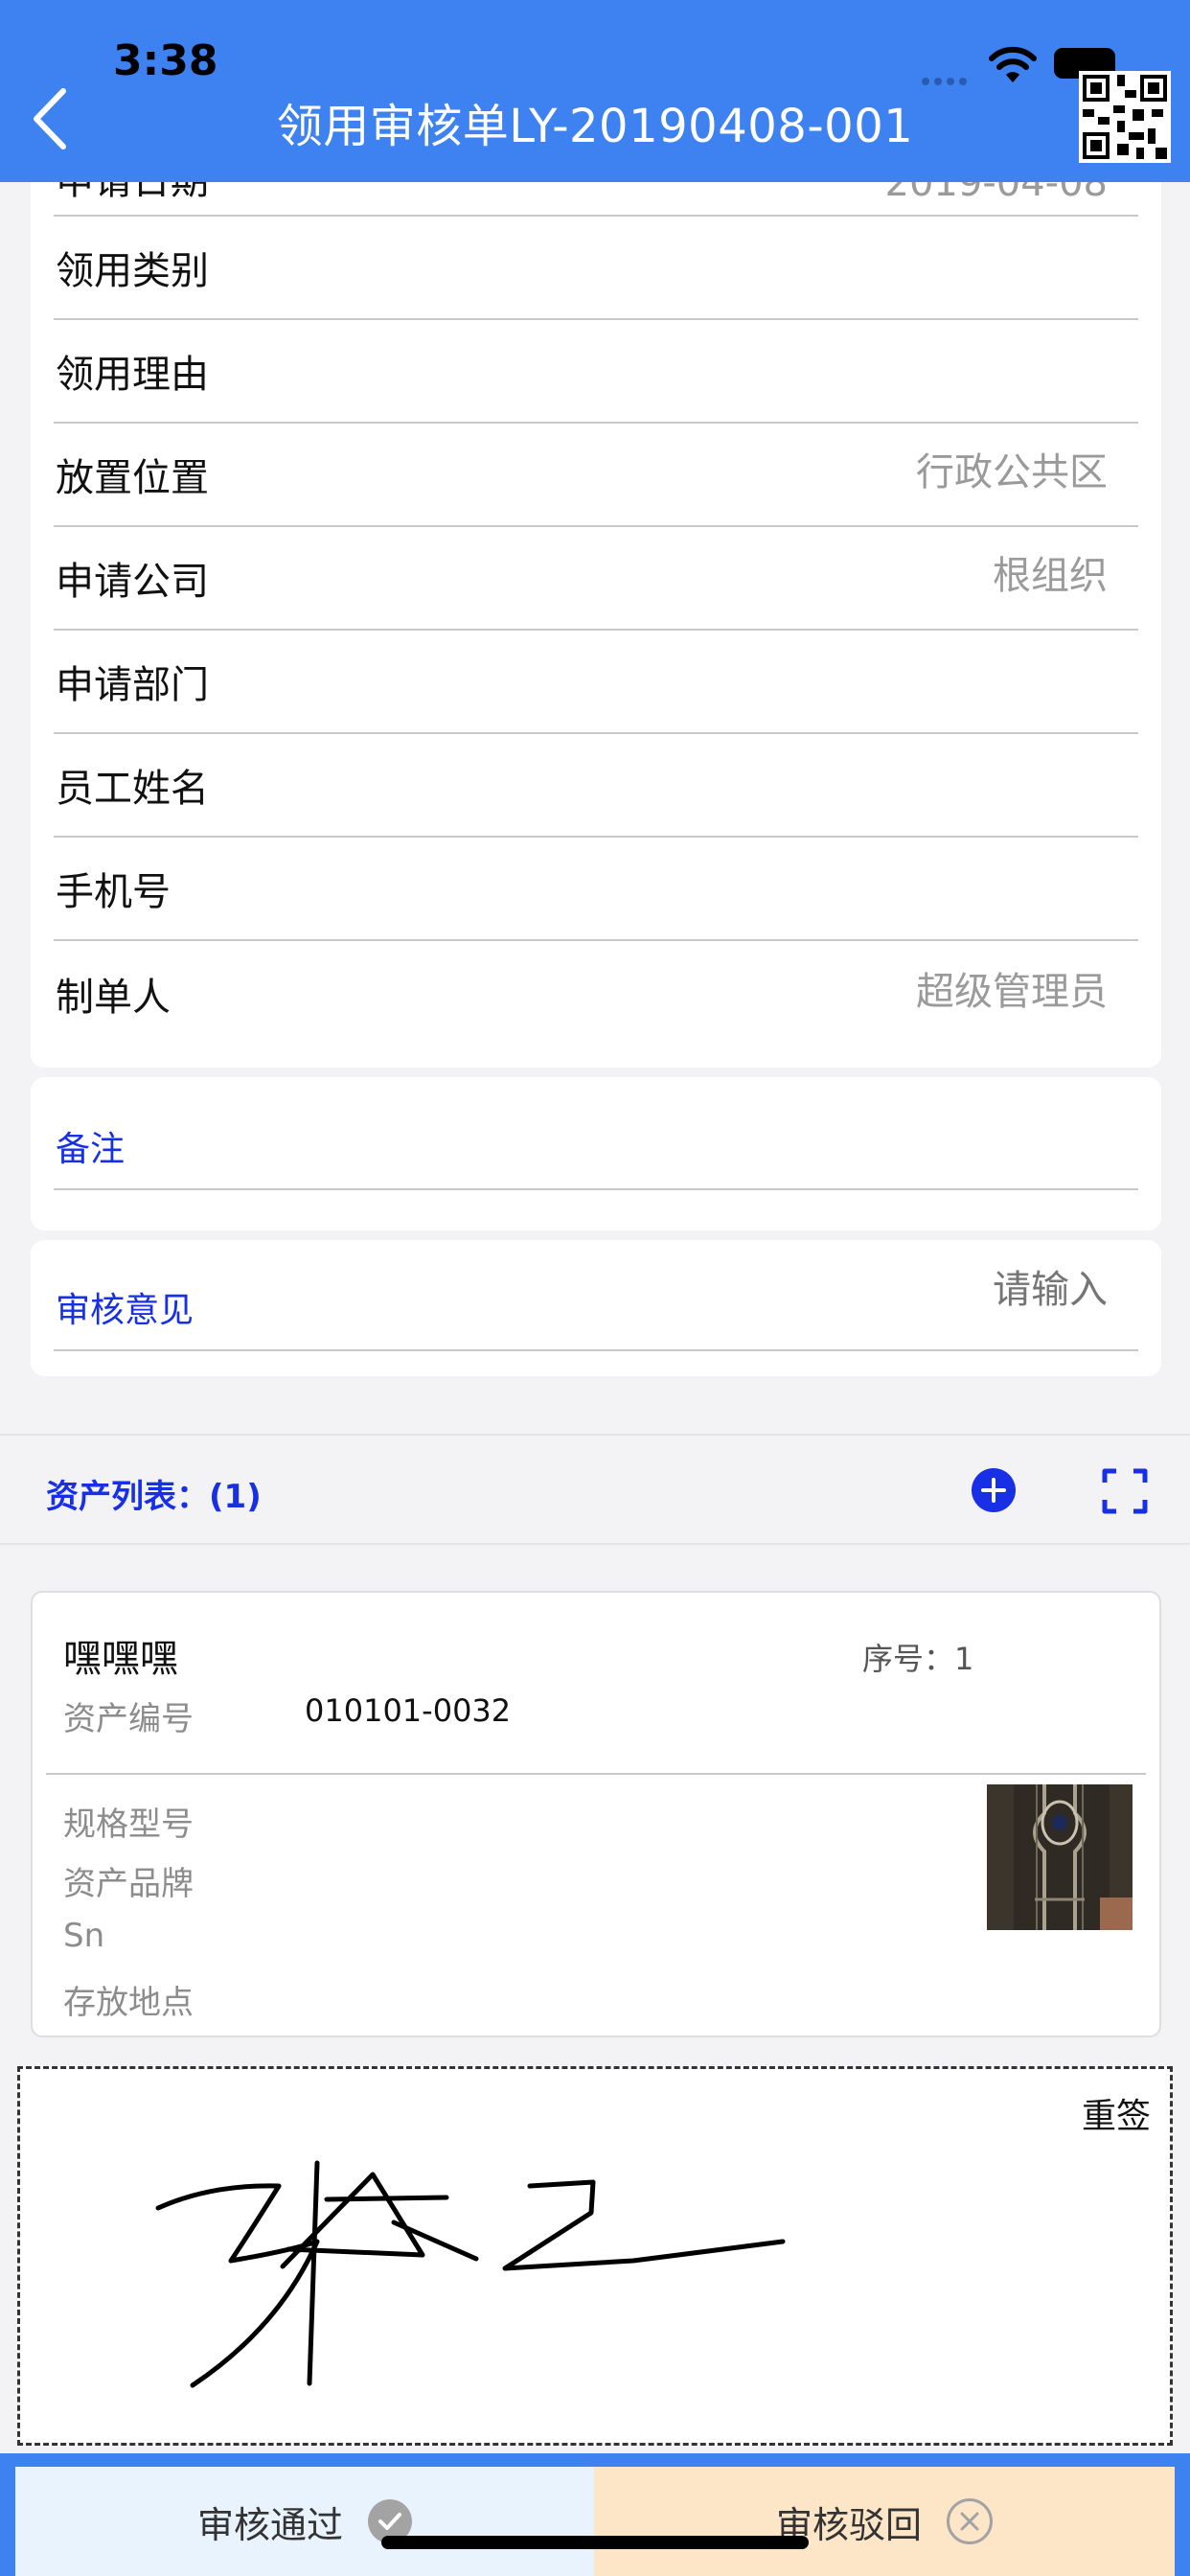 This screenshot has width=1190, height=2576. I want to click on resign-button: 重签, so click(1116, 2113).